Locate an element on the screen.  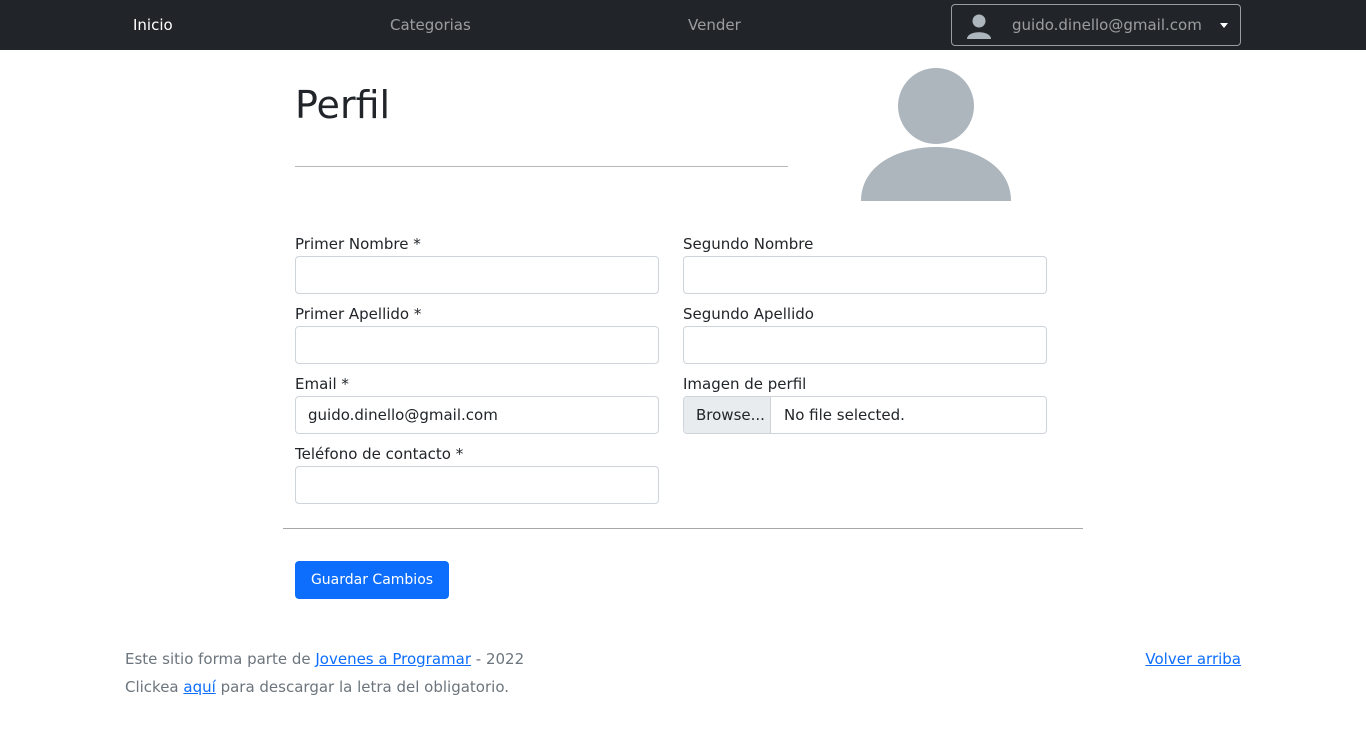
profile-image-label: Imagen de perfil is located at coordinates (745, 384).